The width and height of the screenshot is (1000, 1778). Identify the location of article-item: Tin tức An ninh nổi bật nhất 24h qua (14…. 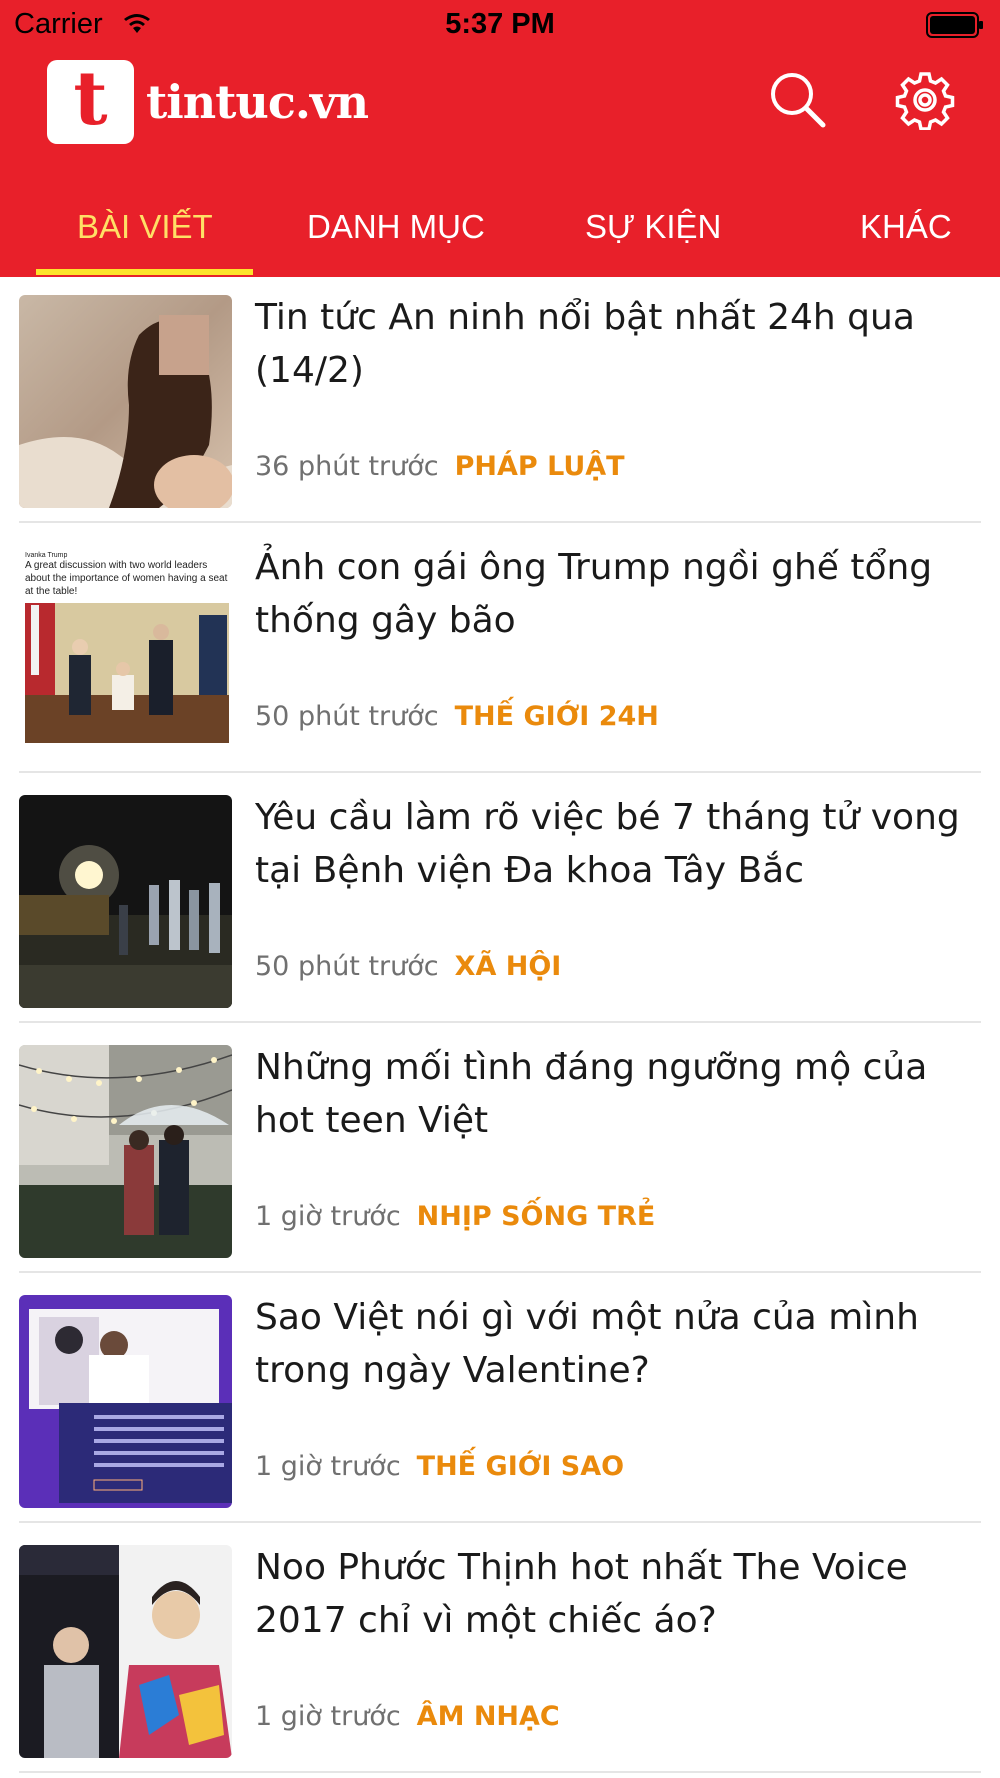
(500, 402).